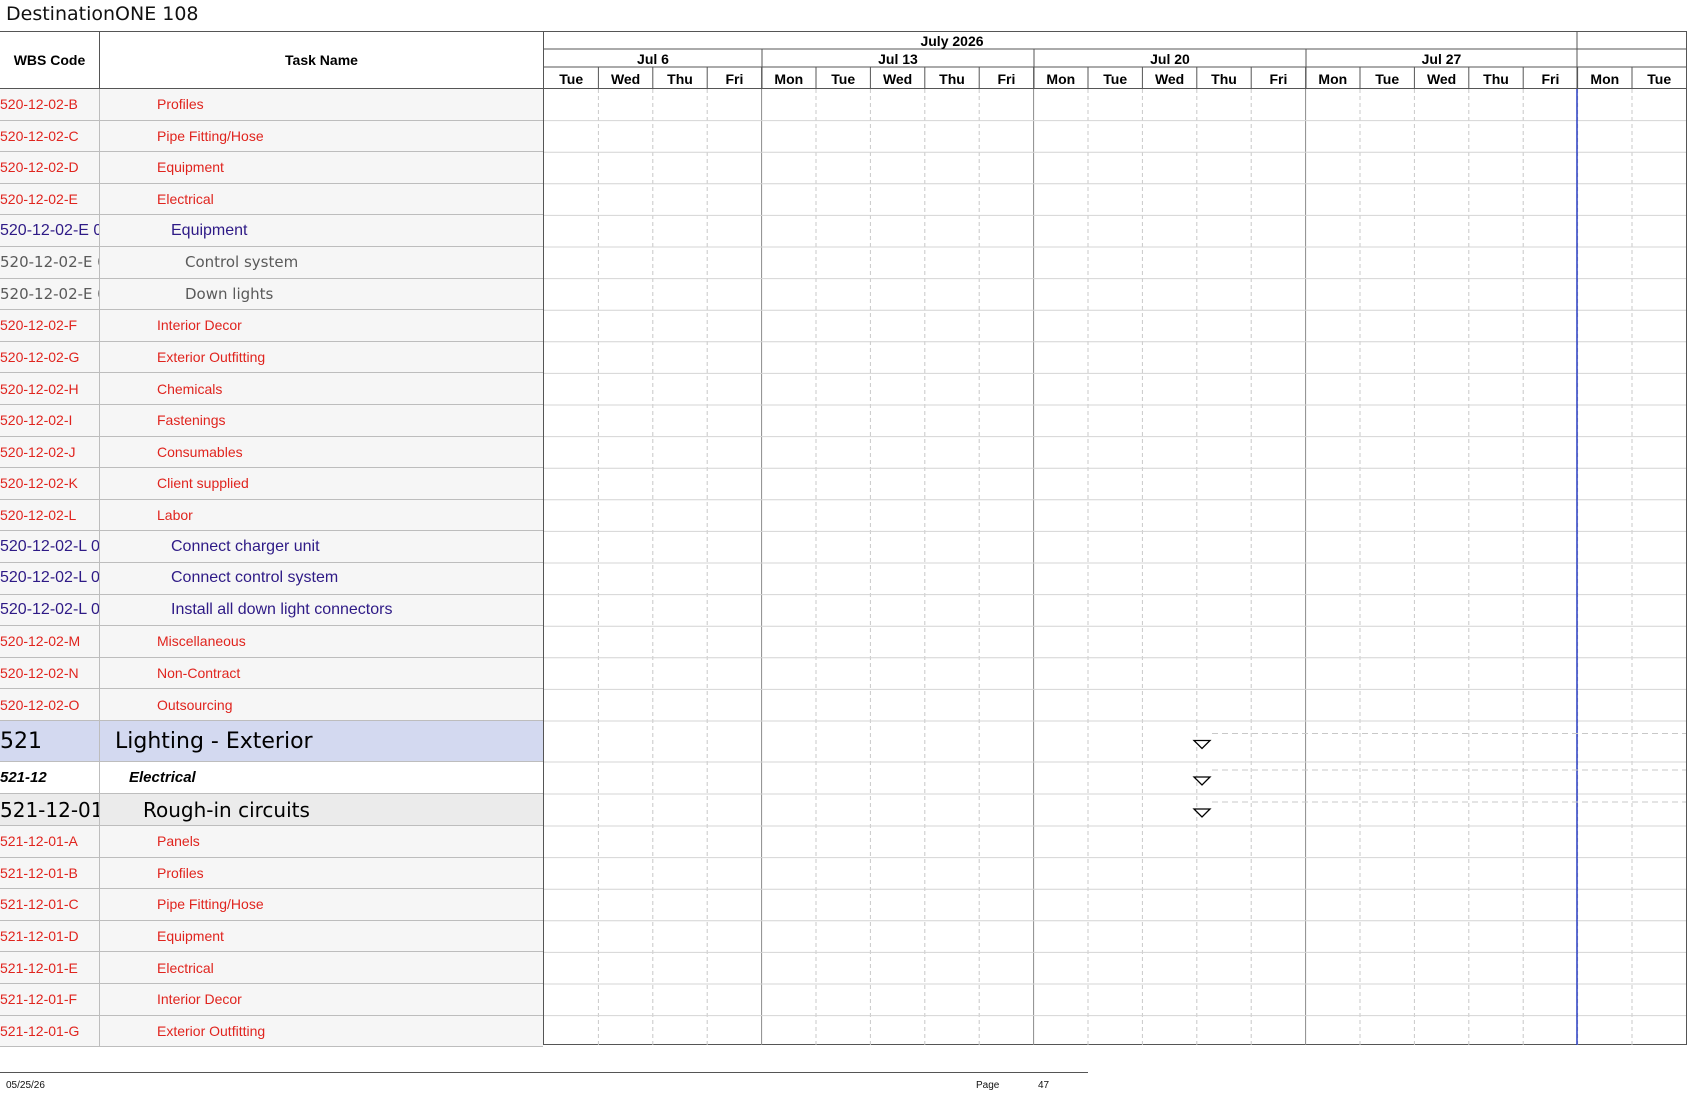  Describe the element at coordinates (1442, 59) in the screenshot. I see `week-label: Jul 27` at that location.